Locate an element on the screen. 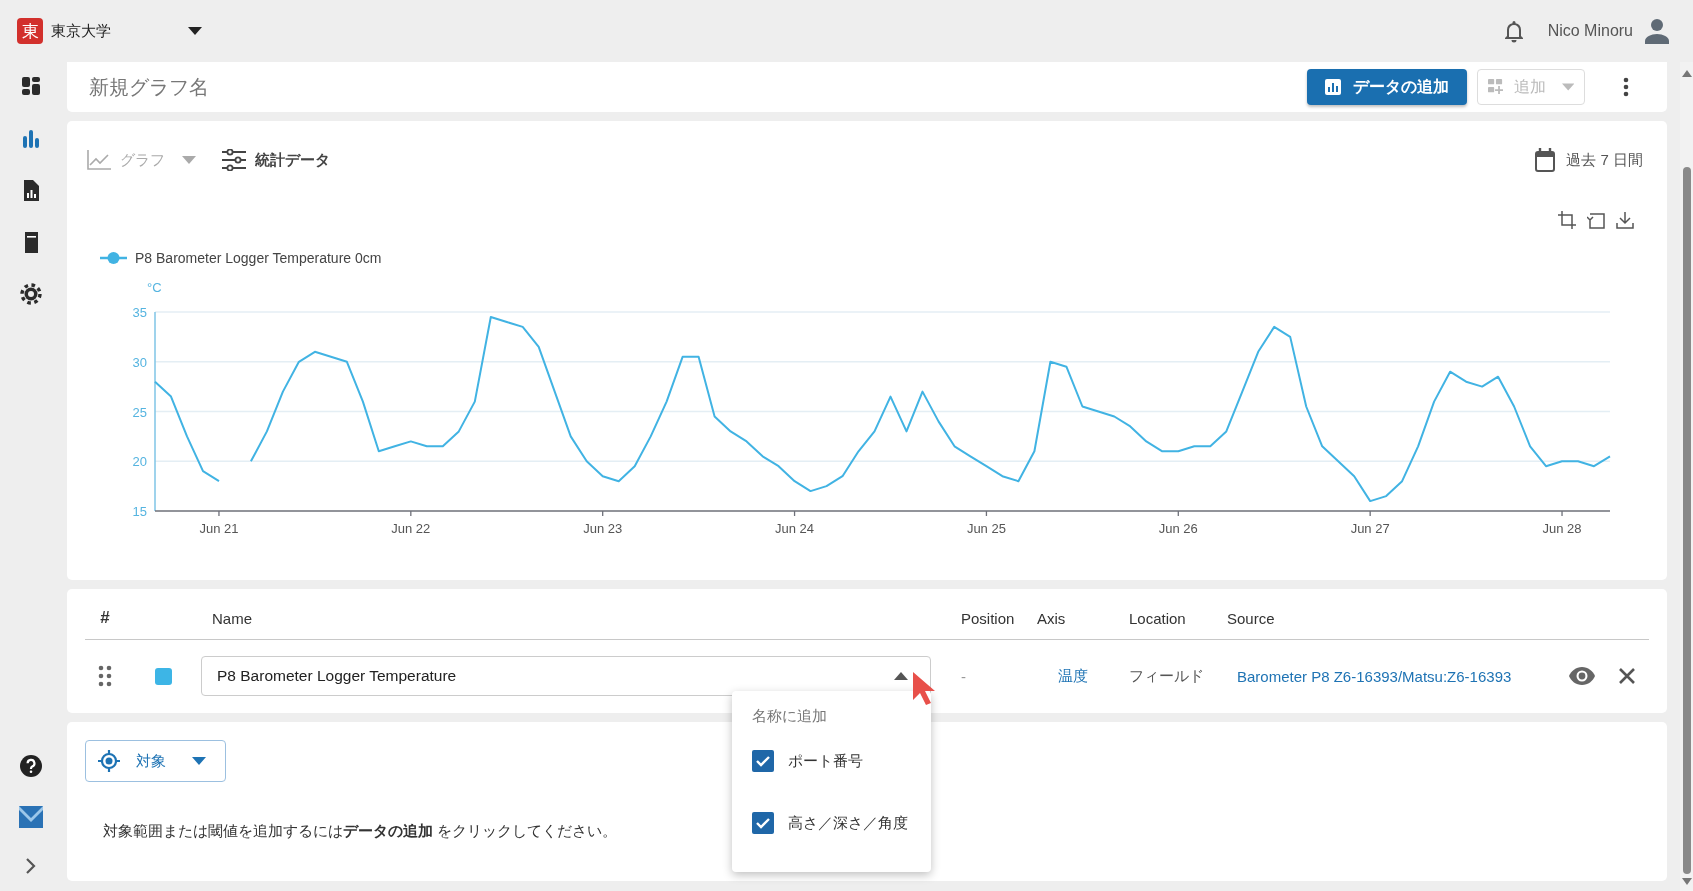 The image size is (1693, 891). axis-tick-label: 20 is located at coordinates (139, 462).